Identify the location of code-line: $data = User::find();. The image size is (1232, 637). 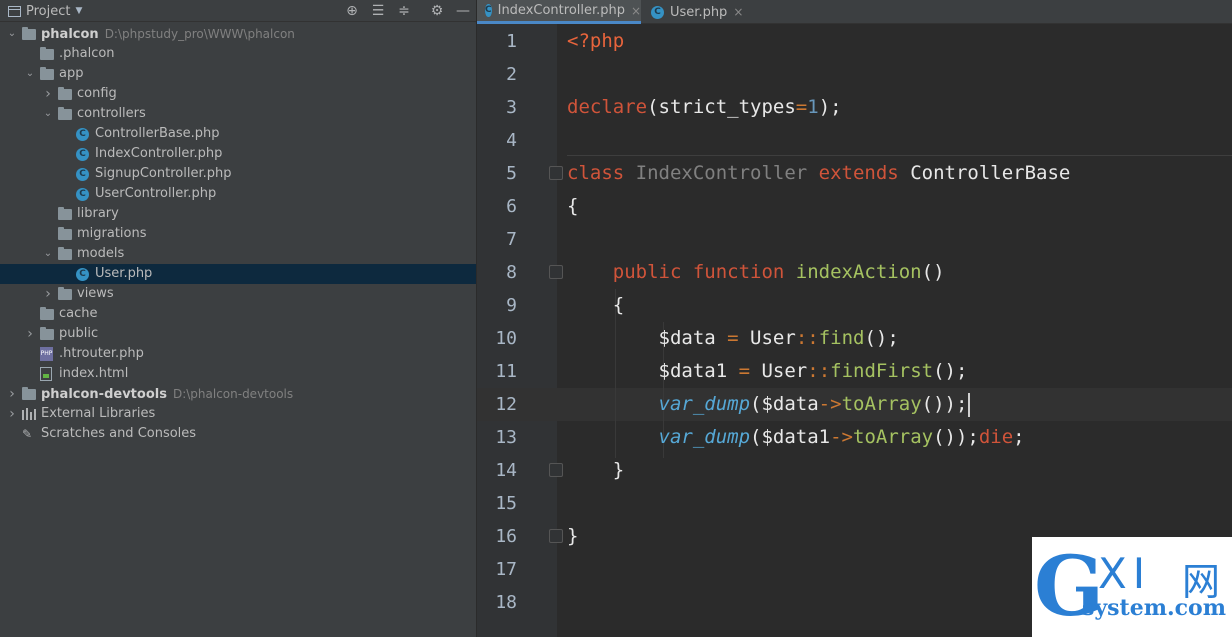
(733, 338).